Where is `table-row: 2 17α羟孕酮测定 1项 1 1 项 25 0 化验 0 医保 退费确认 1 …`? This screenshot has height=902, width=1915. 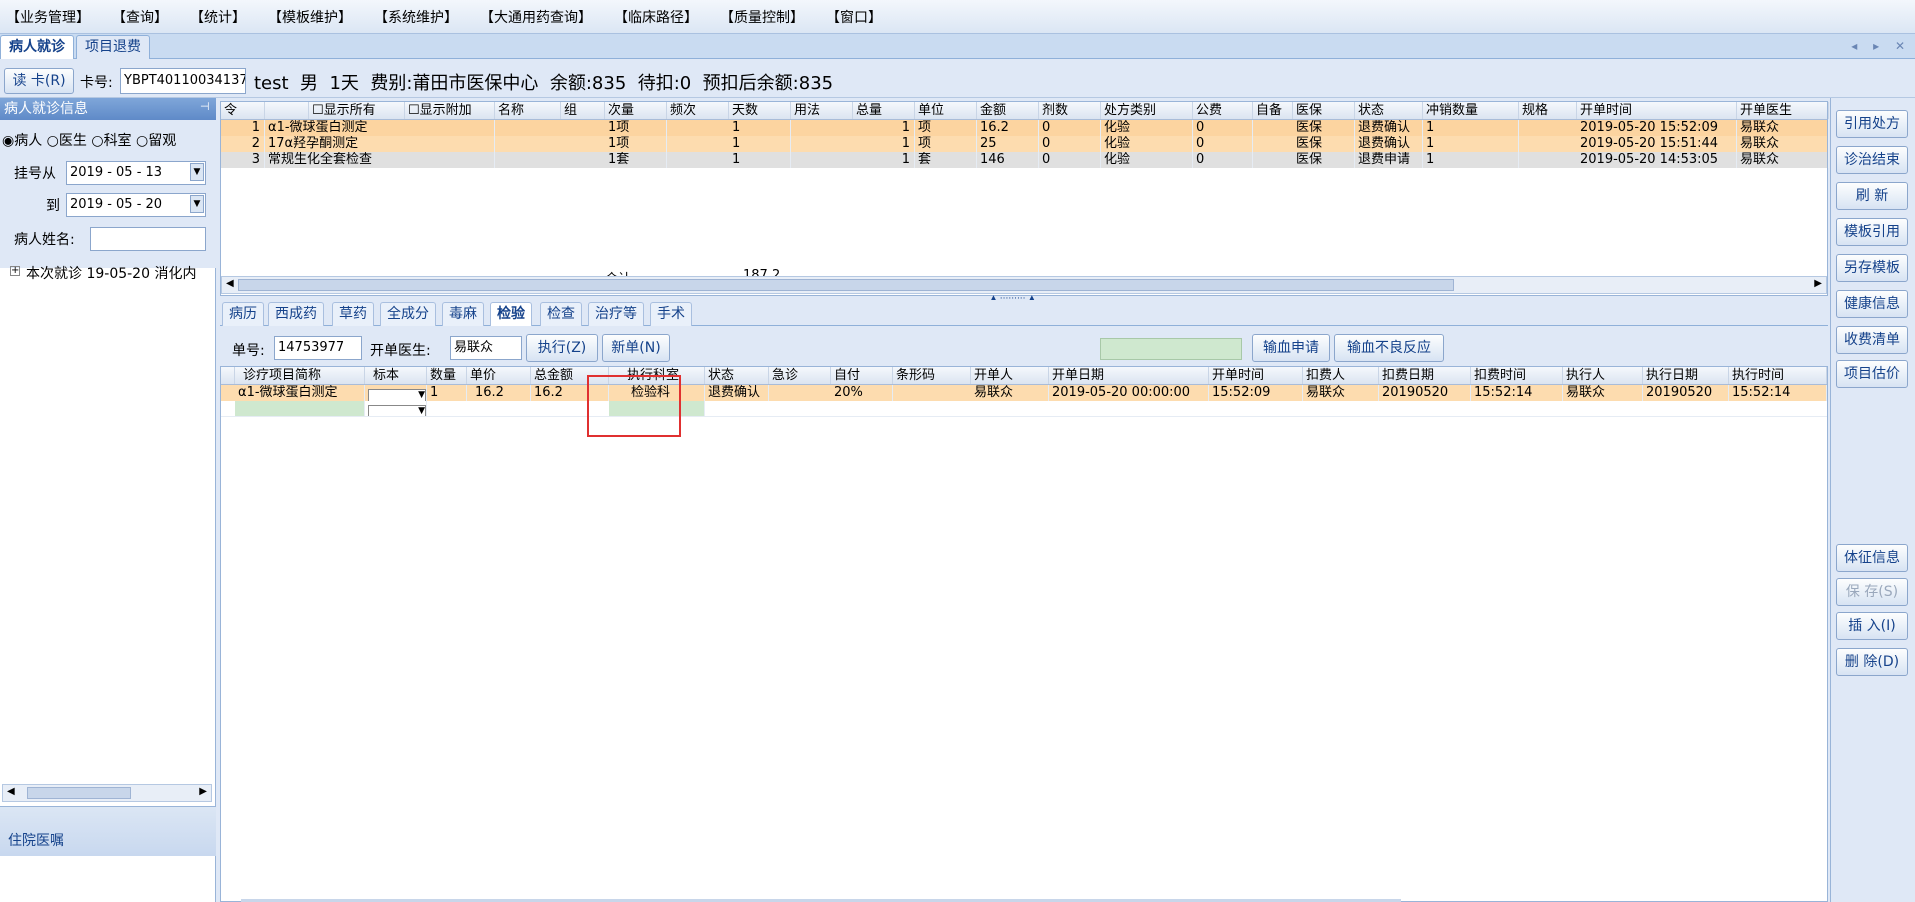 table-row: 2 17α羟孕酮测定 1项 1 1 项 25 0 化验 0 医保 退费确认 1 … is located at coordinates (1025, 144).